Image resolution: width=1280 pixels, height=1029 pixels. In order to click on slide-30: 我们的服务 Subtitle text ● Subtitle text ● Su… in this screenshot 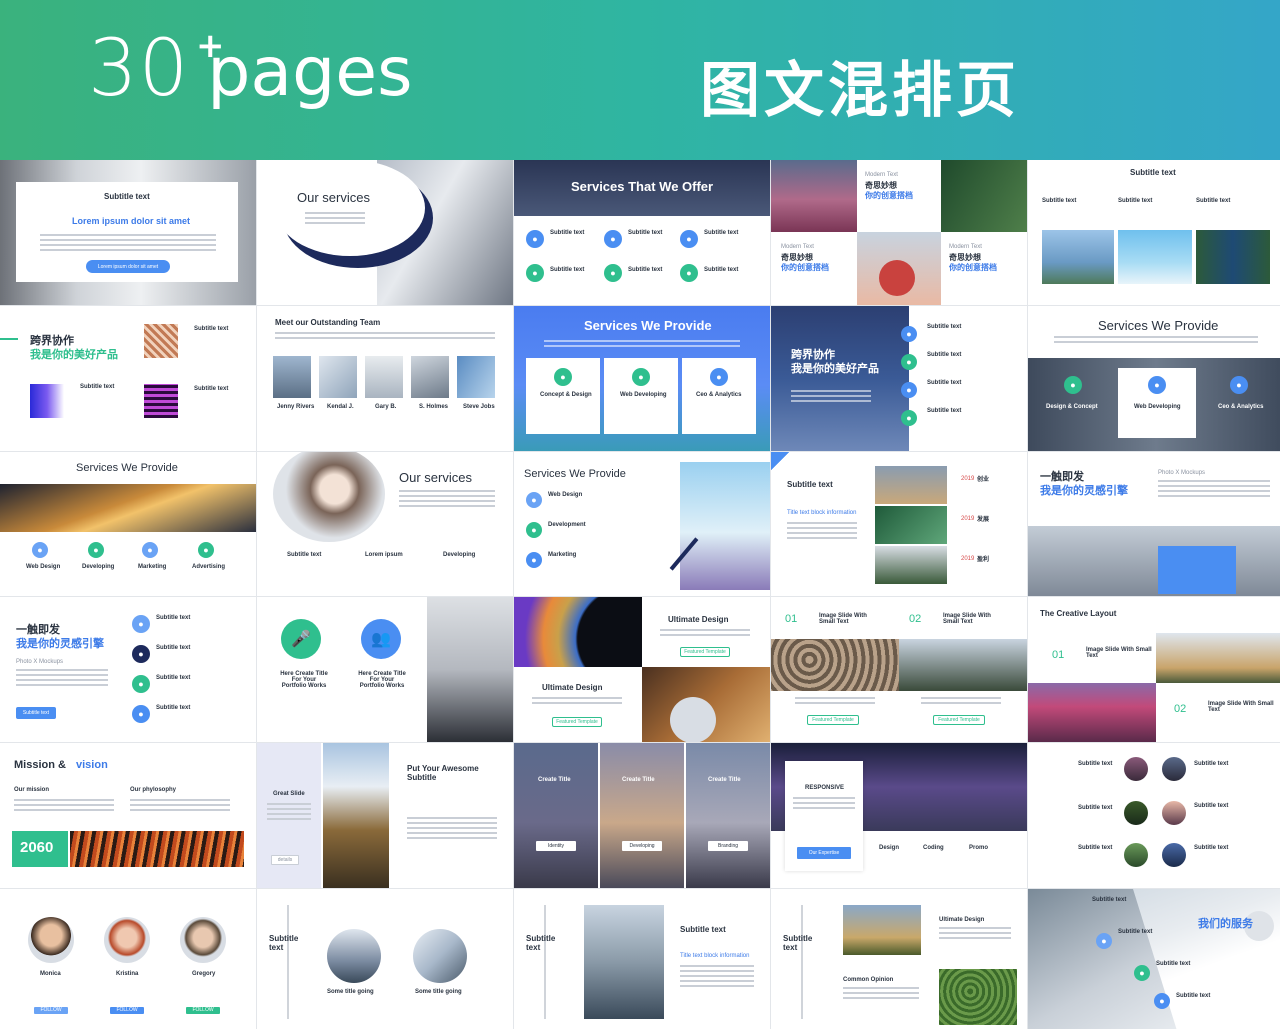, I will do `click(1154, 958)`.